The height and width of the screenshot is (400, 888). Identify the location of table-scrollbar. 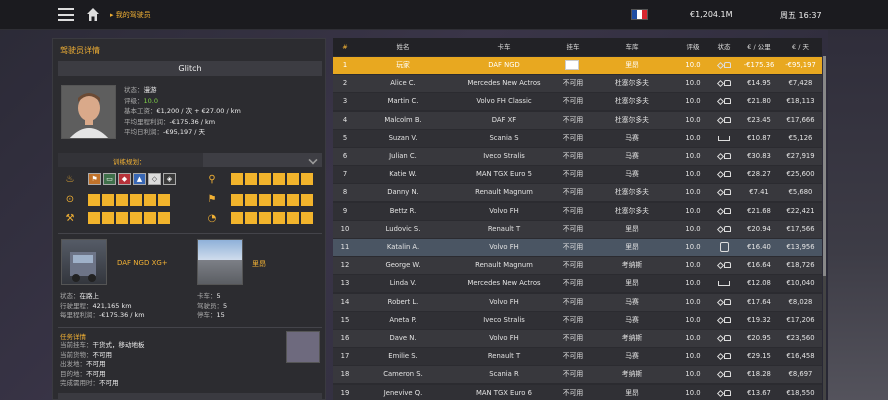
(824, 228).